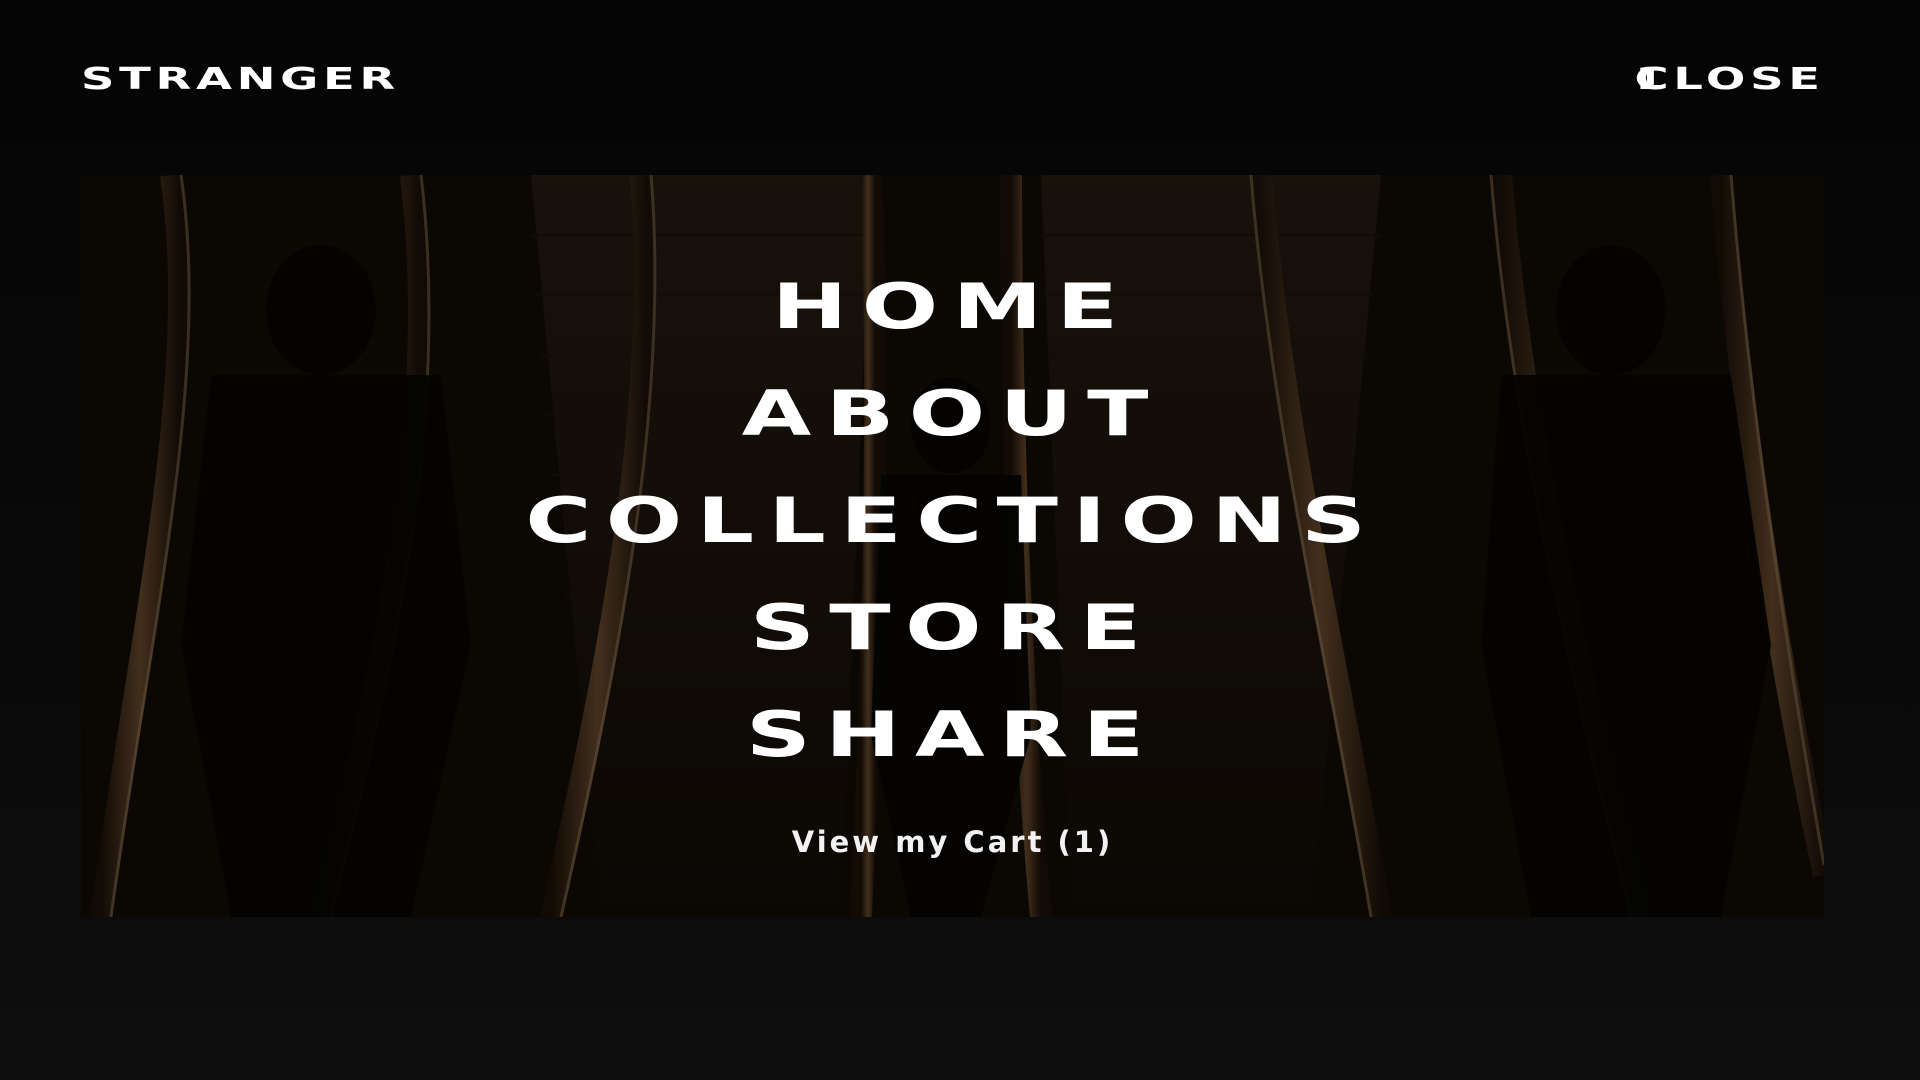  Describe the element at coordinates (952, 306) in the screenshot. I see `menu-item-home: HOME` at that location.